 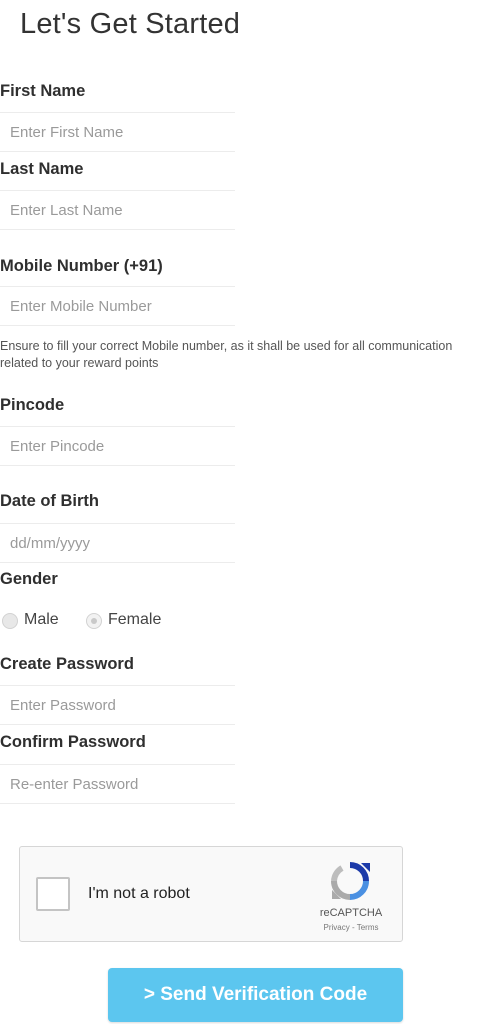 What do you see at coordinates (10, 621) in the screenshot?
I see `gender-male-radio` at bounding box center [10, 621].